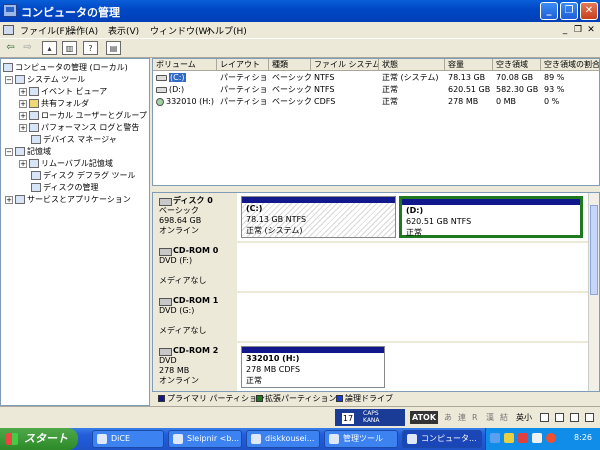 The width and height of the screenshot is (600, 450). I want to click on tree-item-defrag: ディスク デフラグ ツール, so click(83, 175).